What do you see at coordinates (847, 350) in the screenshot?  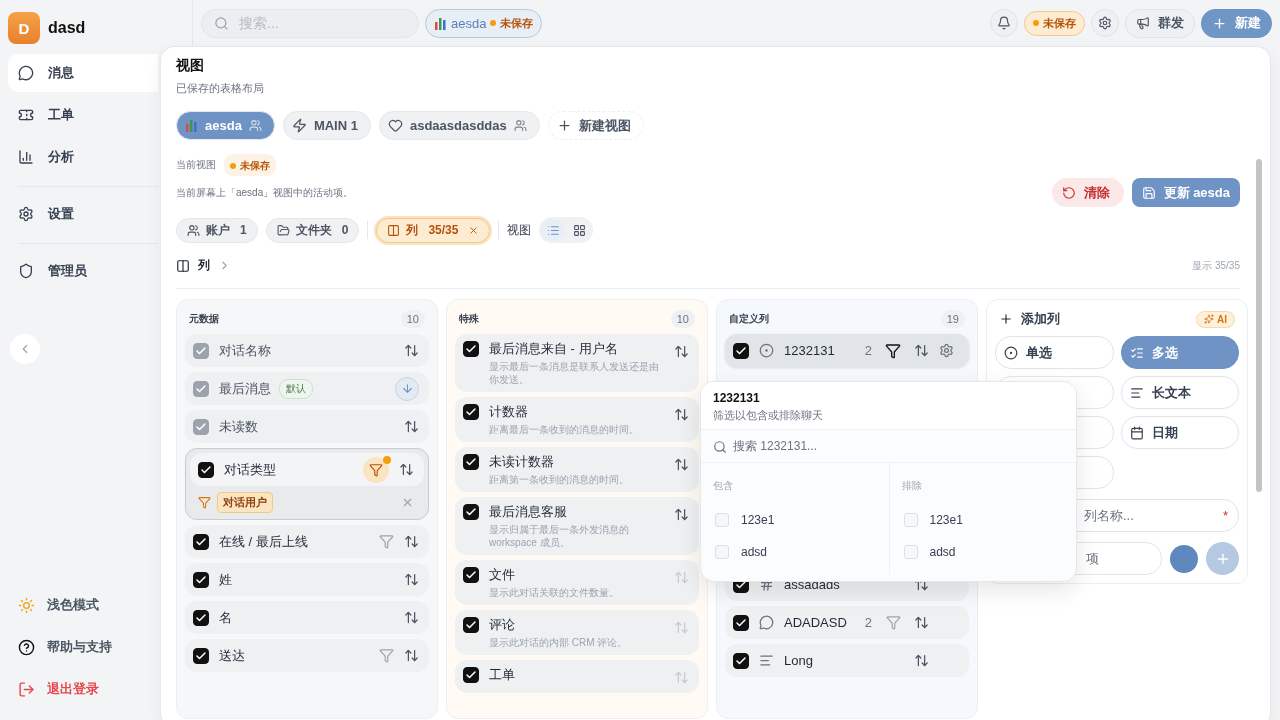 I see `column-row: 1232131 2` at bounding box center [847, 350].